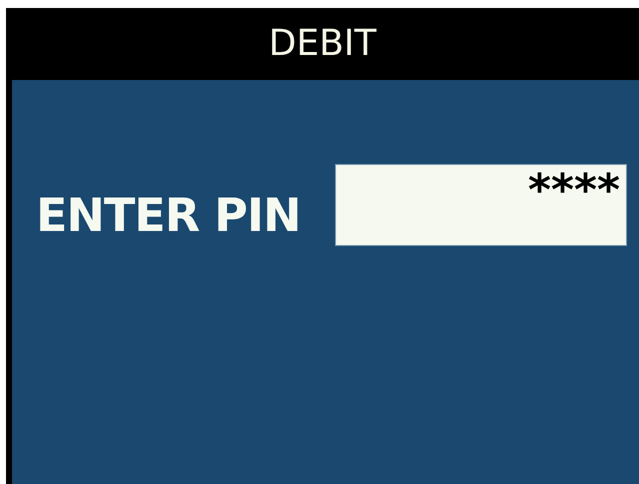 This screenshot has width=639, height=484. What do you see at coordinates (481, 205) in the screenshot?
I see `pin-field: ****` at bounding box center [481, 205].